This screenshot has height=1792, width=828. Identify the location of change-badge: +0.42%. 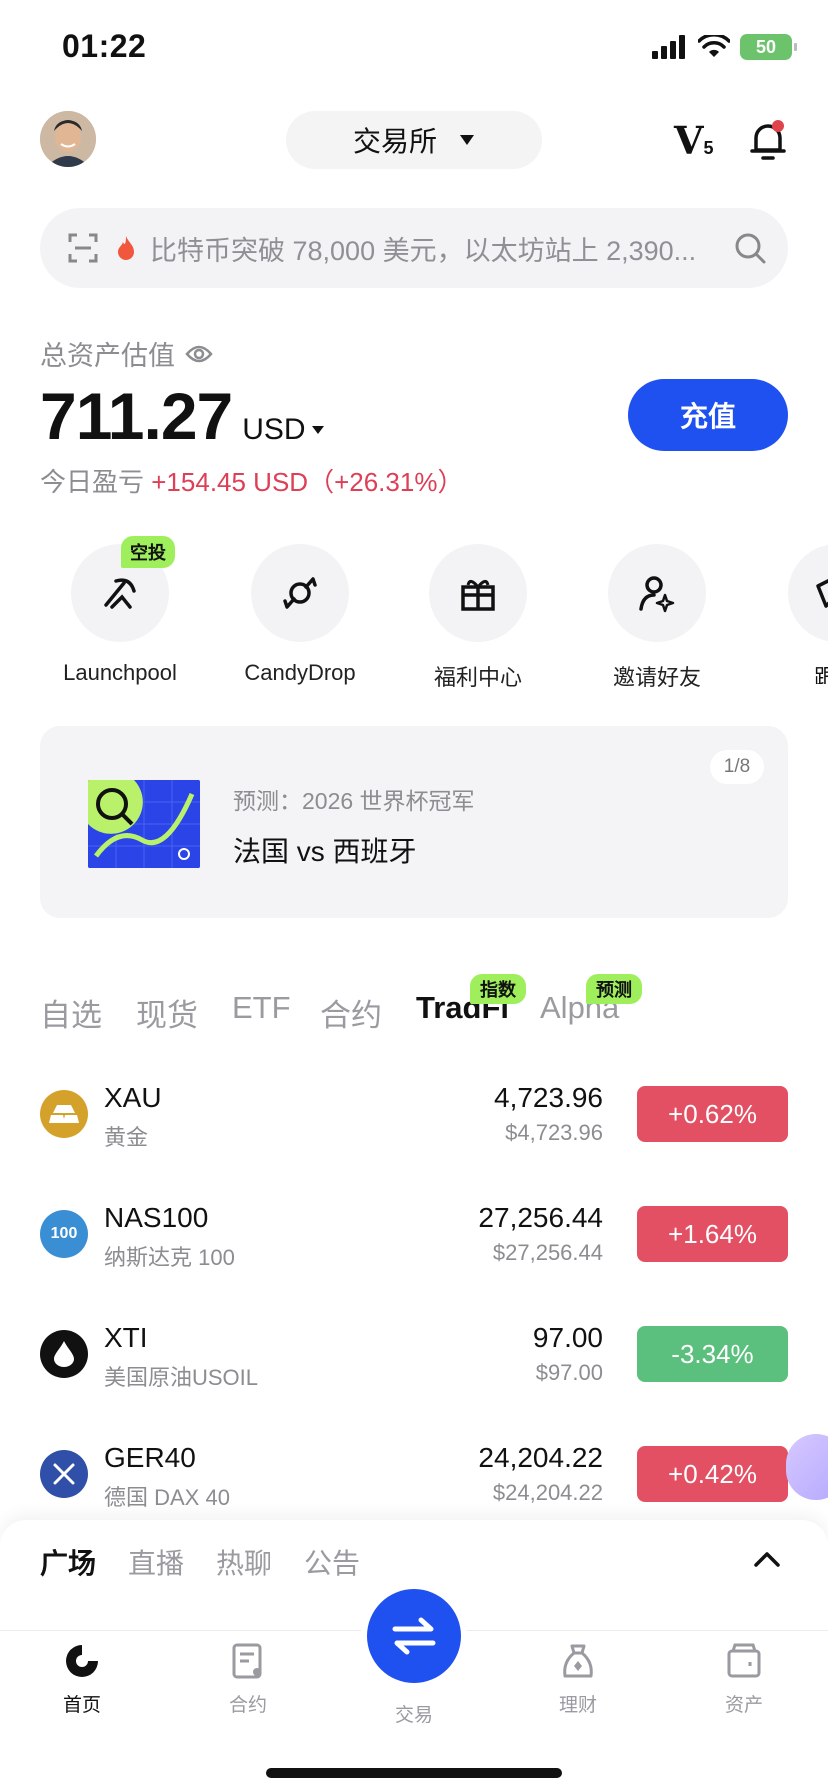
(712, 1474).